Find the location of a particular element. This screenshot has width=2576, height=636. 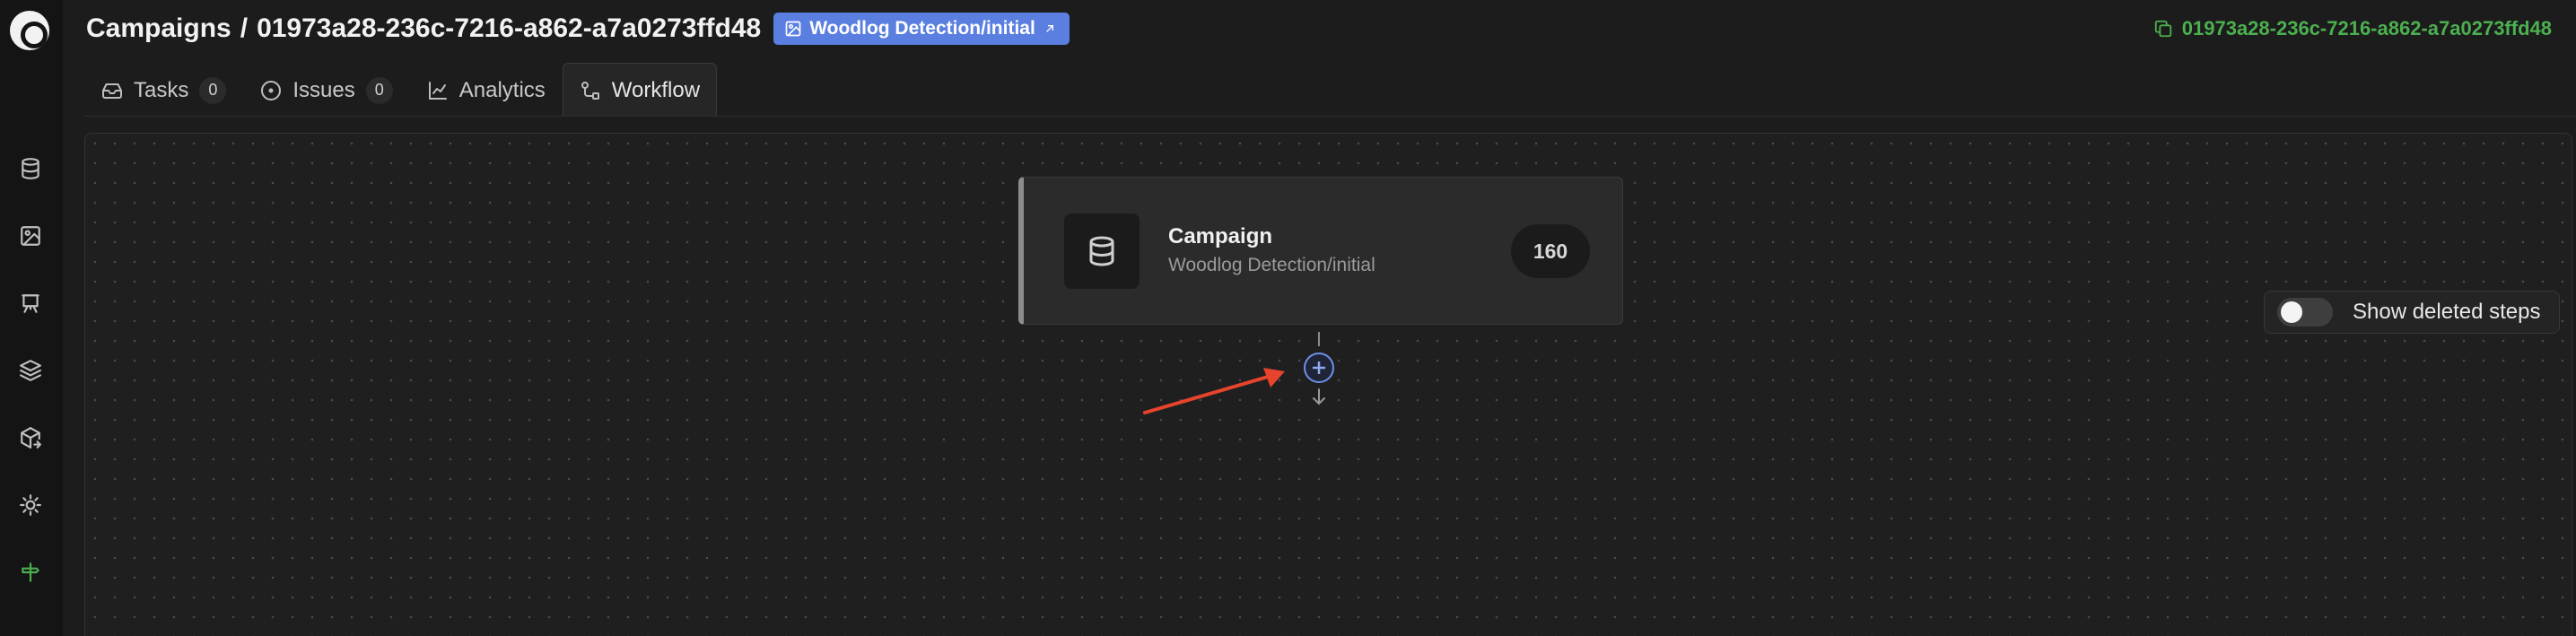

tab-analytics: Analytics is located at coordinates (487, 90).